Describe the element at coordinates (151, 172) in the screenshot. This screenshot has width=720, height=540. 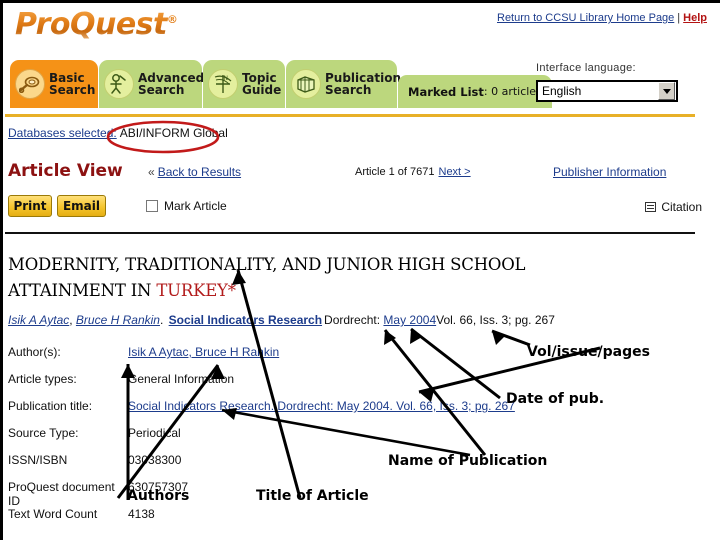
I see `chevron-left-icon: «` at that location.